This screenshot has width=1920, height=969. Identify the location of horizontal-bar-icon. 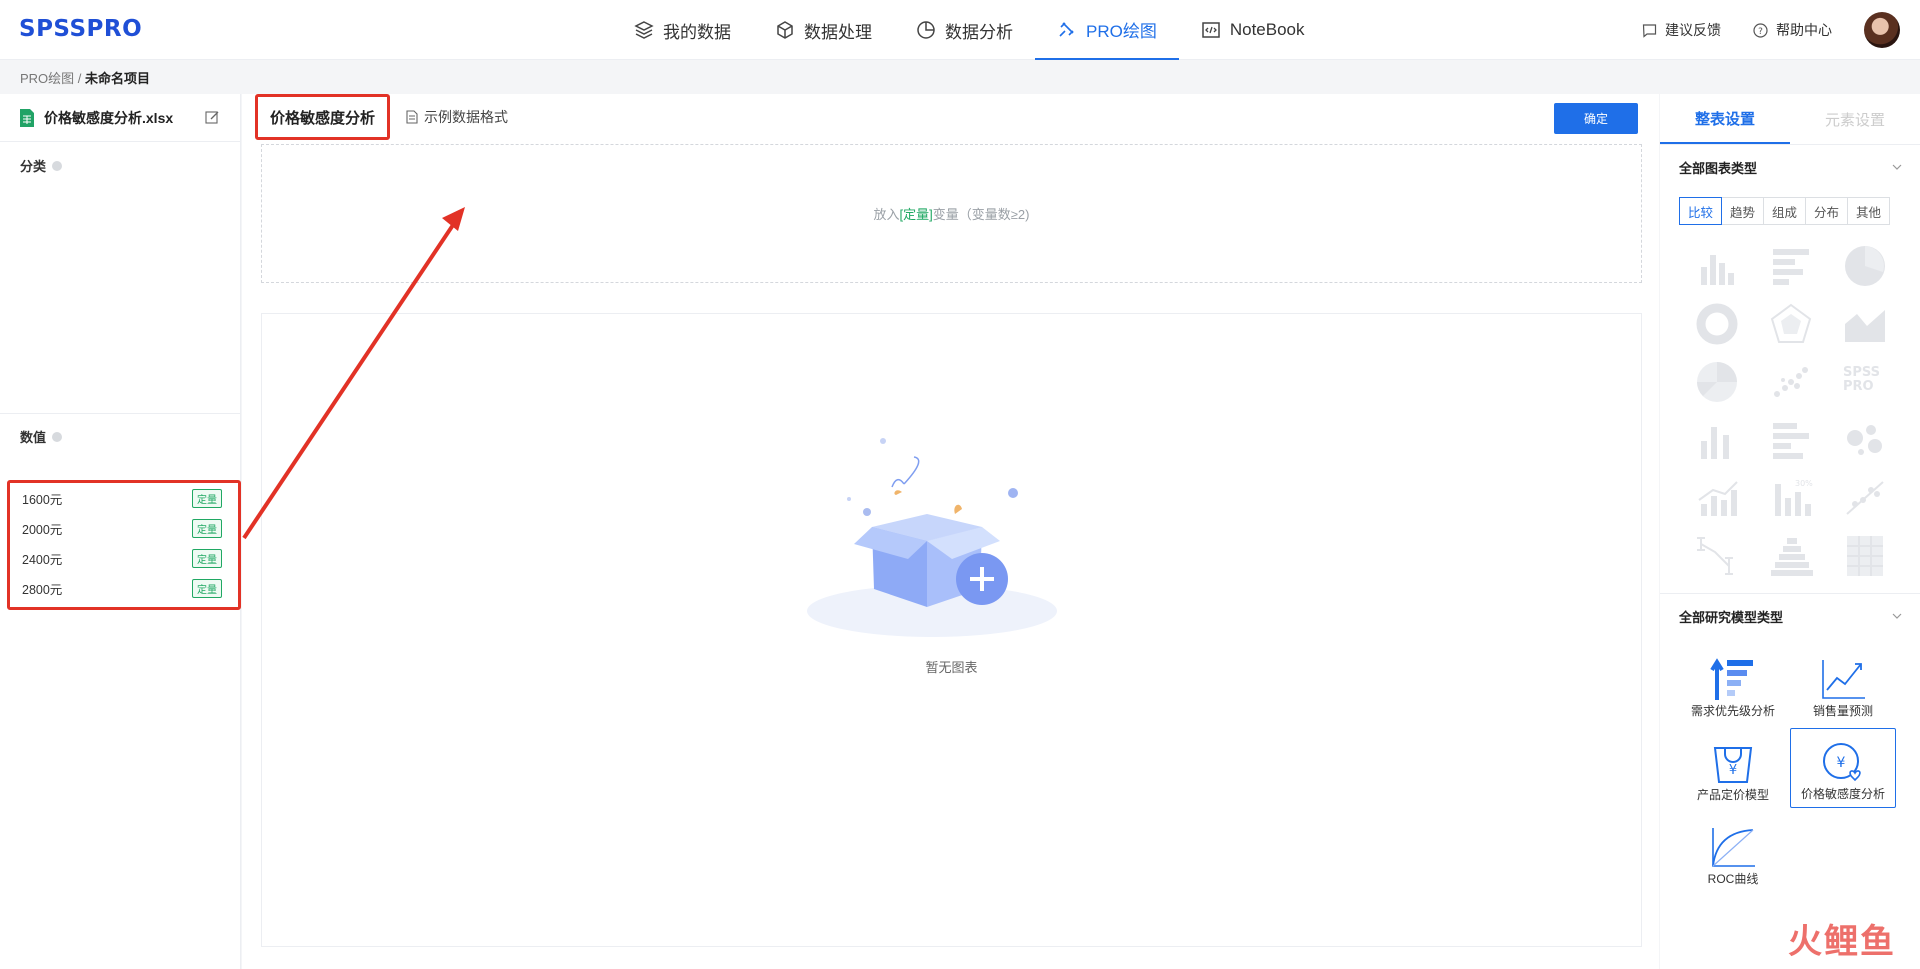
(1791, 266).